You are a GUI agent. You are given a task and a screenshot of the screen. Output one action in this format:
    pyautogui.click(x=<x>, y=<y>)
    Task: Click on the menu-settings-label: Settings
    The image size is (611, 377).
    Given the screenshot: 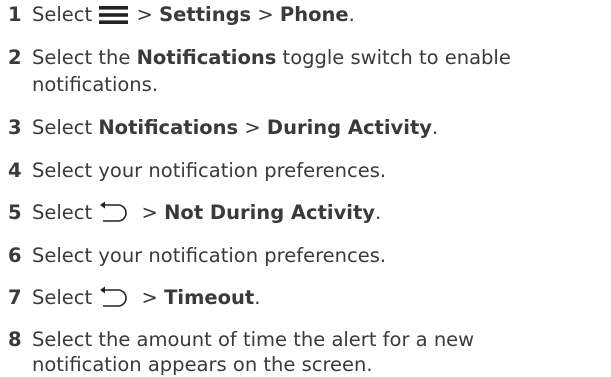 What is the action you would take?
    pyautogui.click(x=205, y=14)
    